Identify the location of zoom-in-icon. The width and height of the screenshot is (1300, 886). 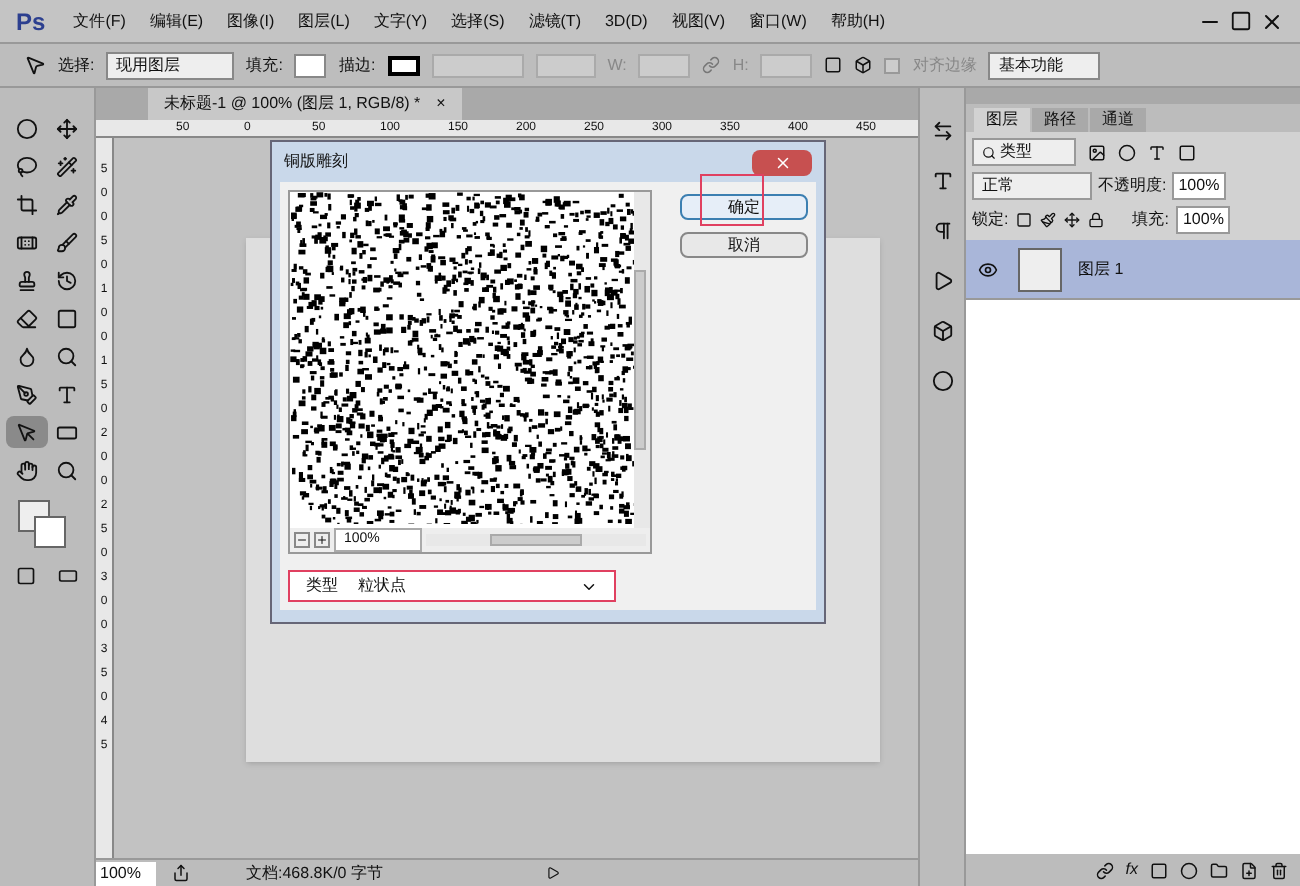
(322, 540).